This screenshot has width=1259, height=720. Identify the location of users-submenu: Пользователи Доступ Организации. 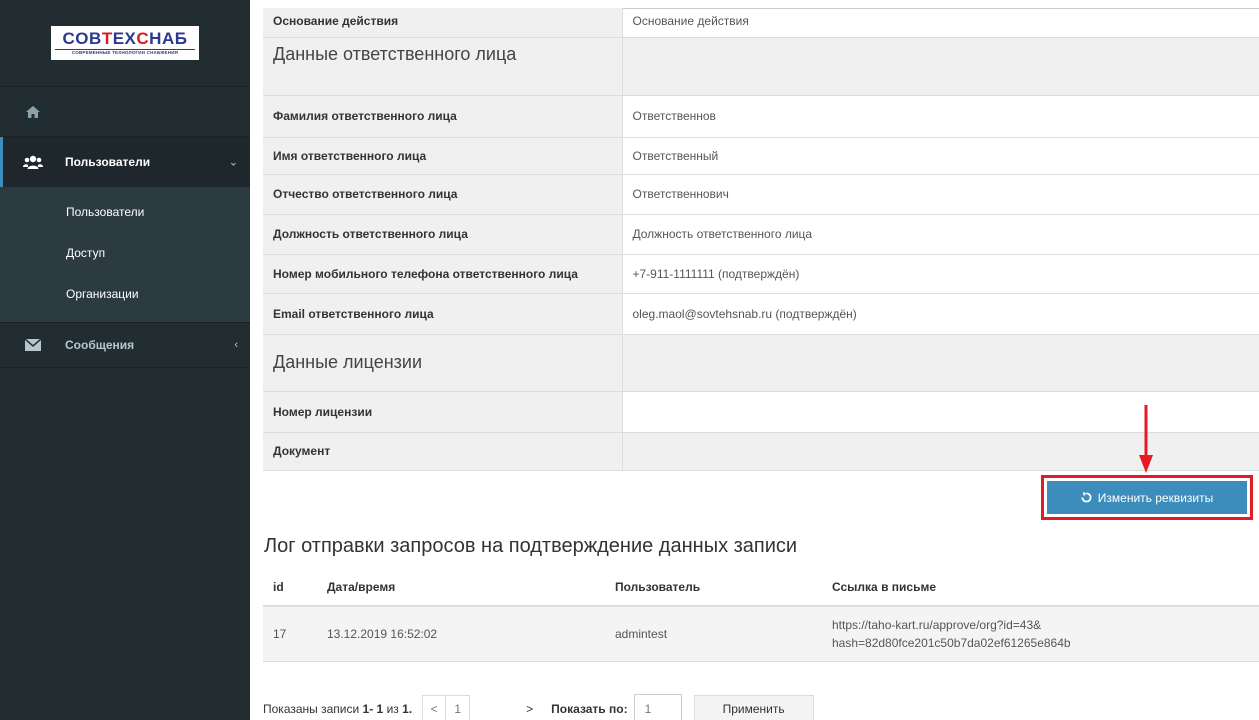
(125, 254).